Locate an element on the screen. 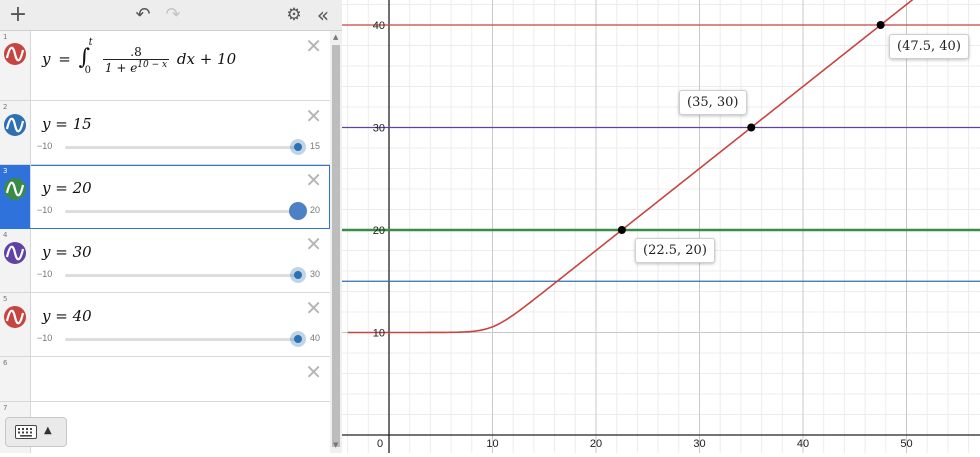 The height and width of the screenshot is (457, 980). point-label-1: (22.5, 20) is located at coordinates (675, 250).